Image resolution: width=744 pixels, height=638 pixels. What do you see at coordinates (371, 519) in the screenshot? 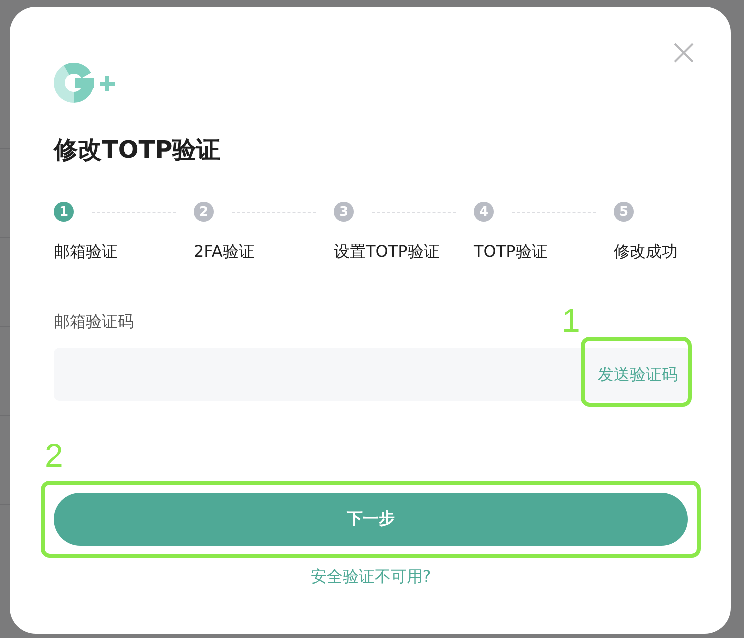
I see `next-step-button: 下一步` at bounding box center [371, 519].